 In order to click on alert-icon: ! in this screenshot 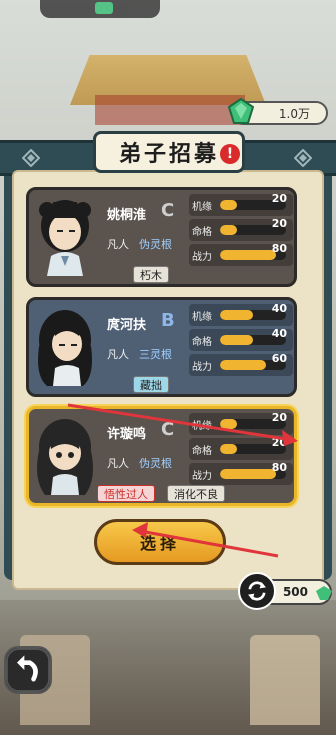, I will do `click(230, 154)`.